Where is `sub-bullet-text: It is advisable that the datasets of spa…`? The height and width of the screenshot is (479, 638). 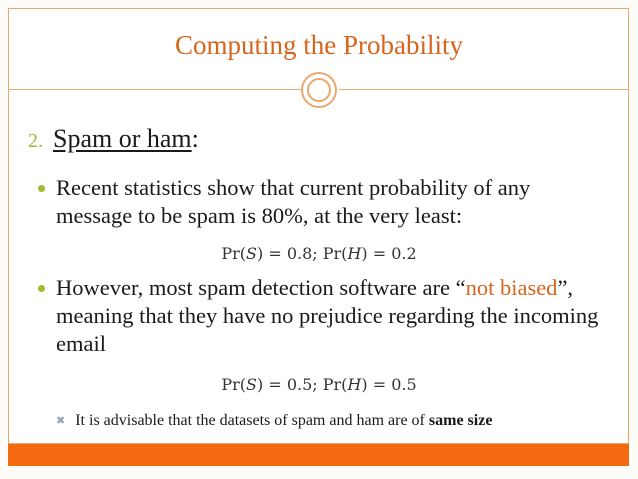
sub-bullet-text: It is advisable that the datasets of spa… is located at coordinates (252, 420).